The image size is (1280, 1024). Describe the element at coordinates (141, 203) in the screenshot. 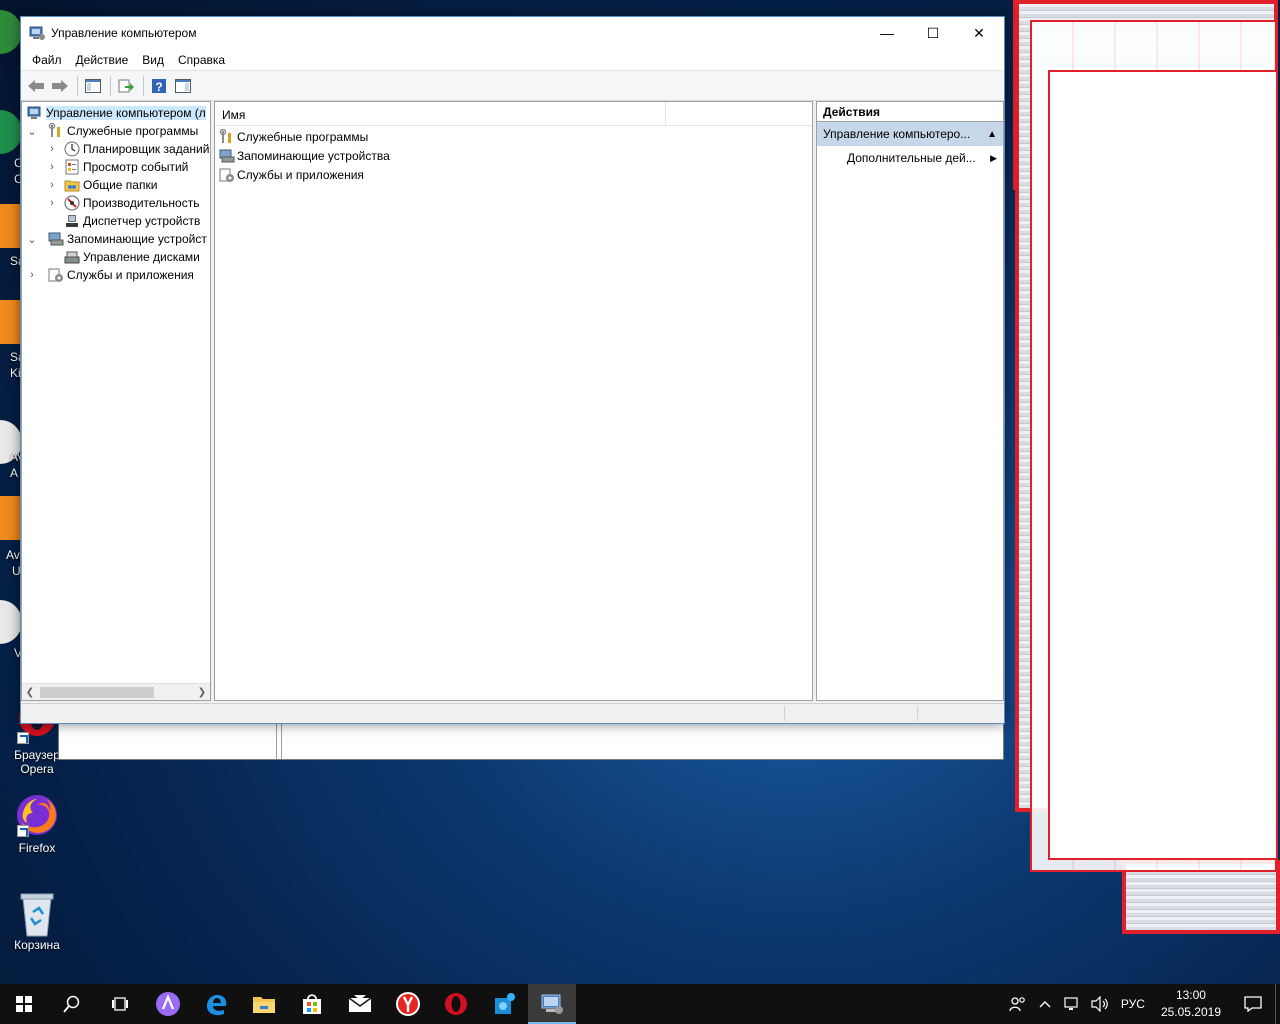

I see `tree-item-label: Производительность` at that location.